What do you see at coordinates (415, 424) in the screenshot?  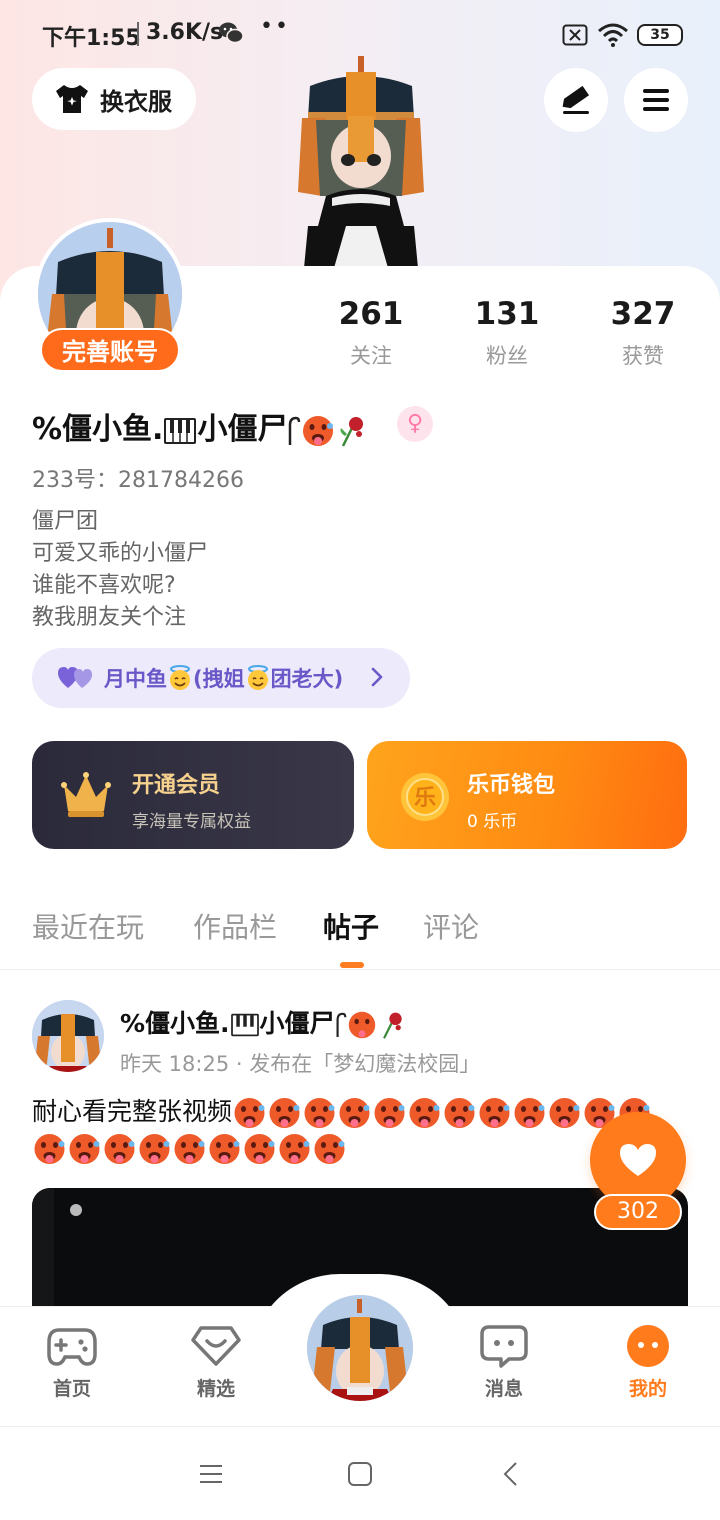 I see `gender-female-icon: ♀` at bounding box center [415, 424].